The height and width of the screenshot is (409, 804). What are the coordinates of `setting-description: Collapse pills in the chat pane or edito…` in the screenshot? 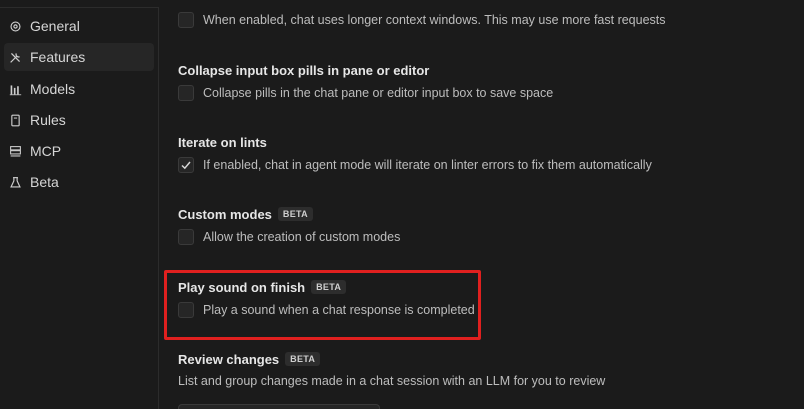 It's located at (378, 93).